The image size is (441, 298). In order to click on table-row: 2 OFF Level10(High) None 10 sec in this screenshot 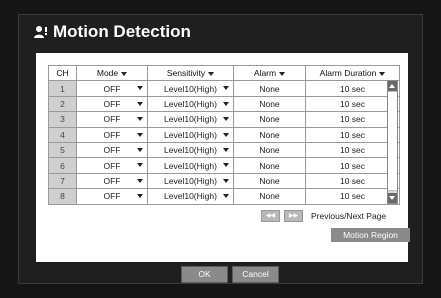, I will do `click(224, 104)`.